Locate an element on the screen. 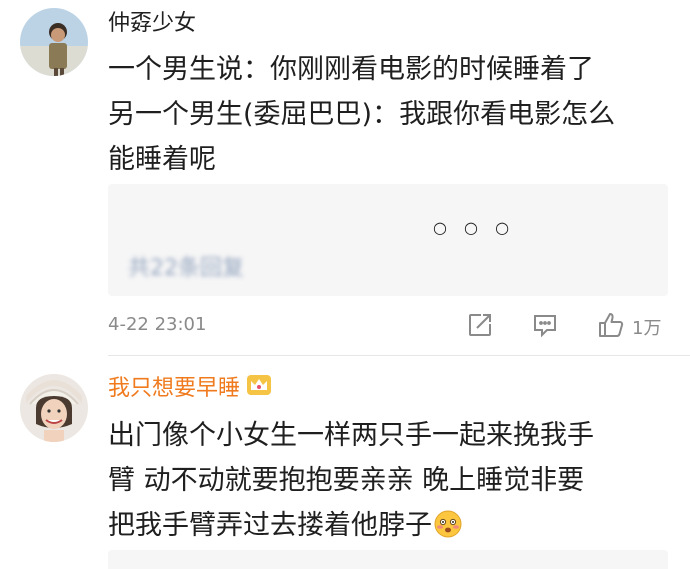 The width and height of the screenshot is (690, 569). timestamp: 4-22 23:01 is located at coordinates (157, 324).